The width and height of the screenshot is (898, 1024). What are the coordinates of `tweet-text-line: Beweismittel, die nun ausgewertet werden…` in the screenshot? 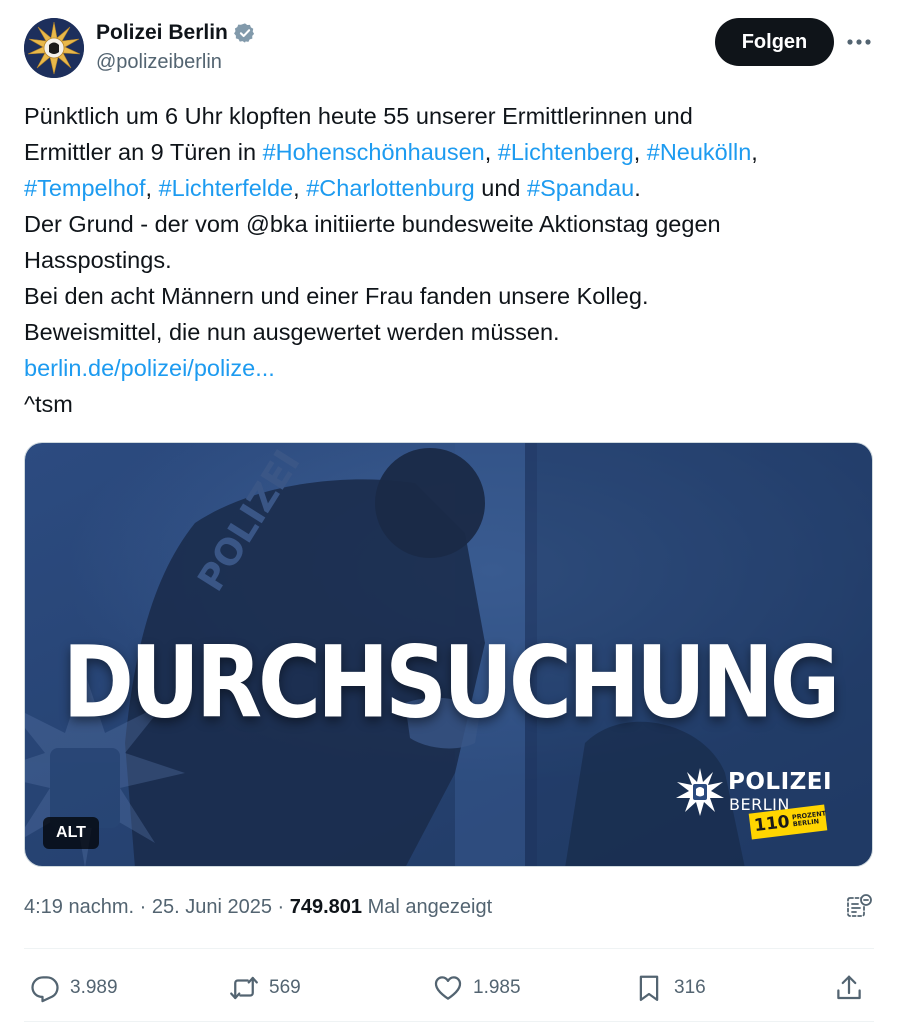 It's located at (449, 332).